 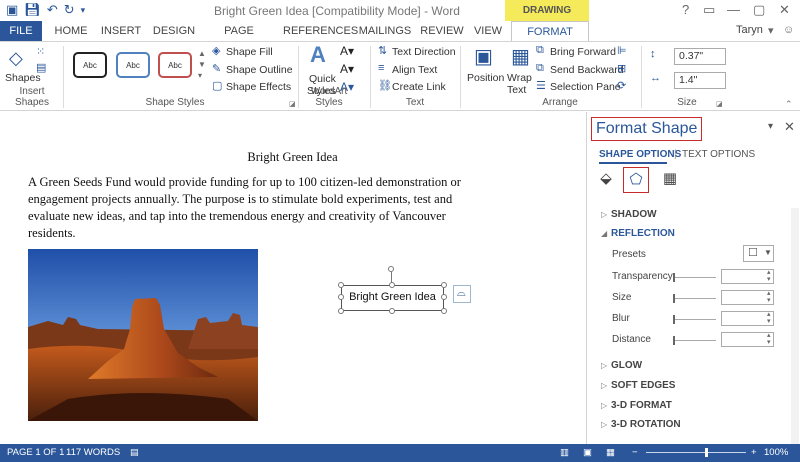 I want to click on zoom-in-icon: +, so click(x=754, y=452).